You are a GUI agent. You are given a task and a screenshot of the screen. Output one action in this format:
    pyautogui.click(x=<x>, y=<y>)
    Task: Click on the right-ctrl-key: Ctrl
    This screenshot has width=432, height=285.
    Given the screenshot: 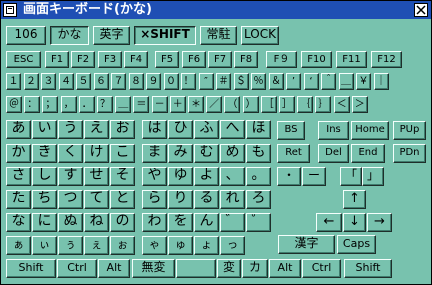 What is the action you would take?
    pyautogui.click(x=321, y=268)
    